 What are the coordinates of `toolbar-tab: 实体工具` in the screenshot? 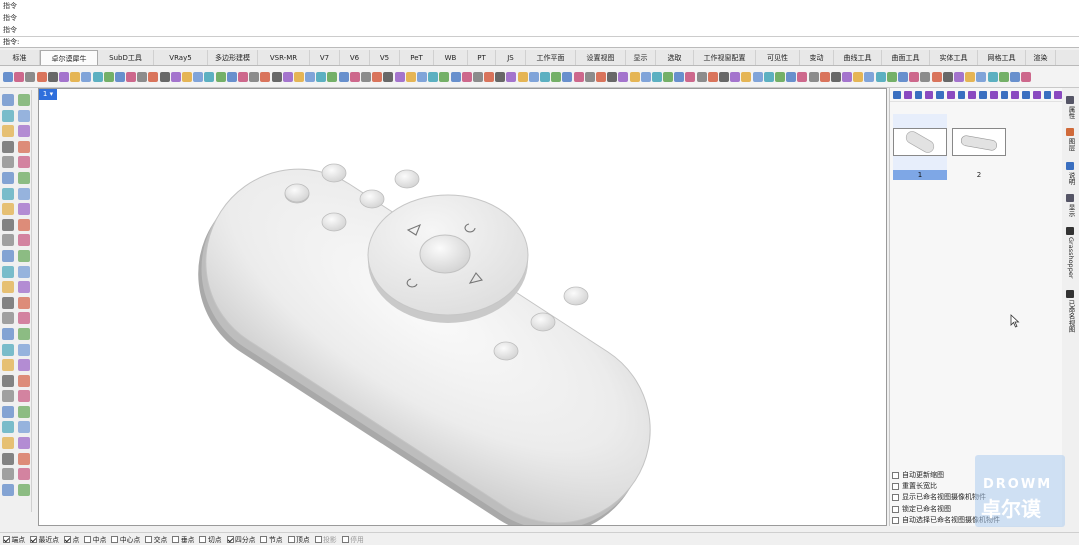 It's located at (954, 57).